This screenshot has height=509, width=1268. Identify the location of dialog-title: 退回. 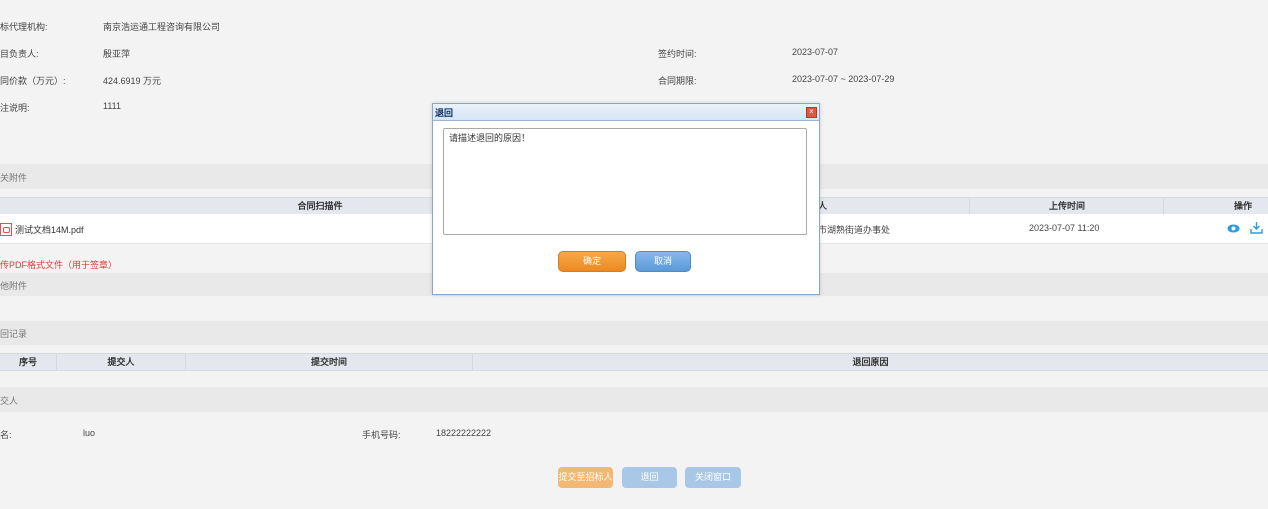
(444, 113).